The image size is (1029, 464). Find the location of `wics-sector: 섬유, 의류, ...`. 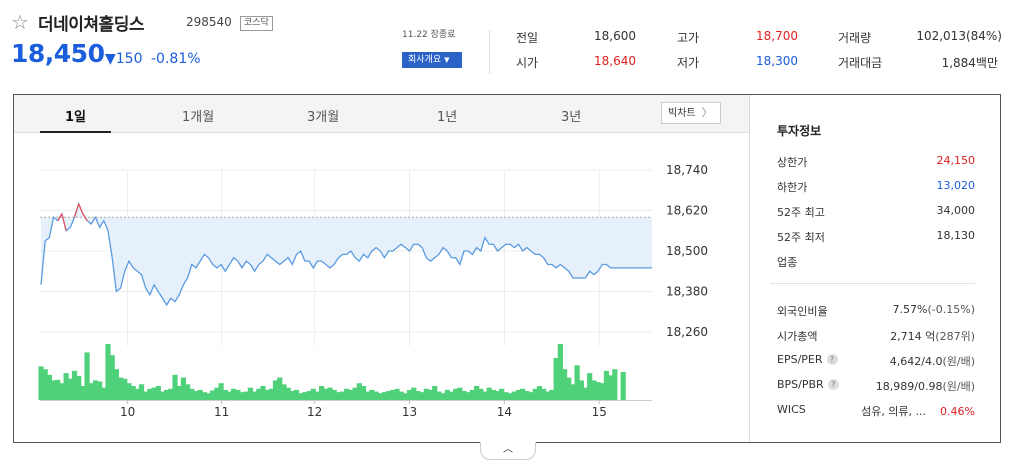

wics-sector: 섬유, 의류, ... is located at coordinates (893, 411).